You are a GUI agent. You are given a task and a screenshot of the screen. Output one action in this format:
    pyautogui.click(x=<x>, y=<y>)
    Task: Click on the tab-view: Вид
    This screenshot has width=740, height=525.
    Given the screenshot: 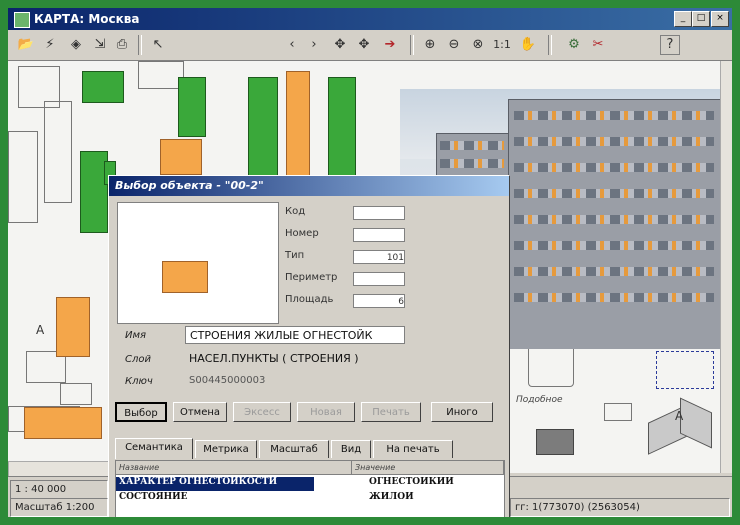 What is the action you would take?
    pyautogui.click(x=351, y=449)
    